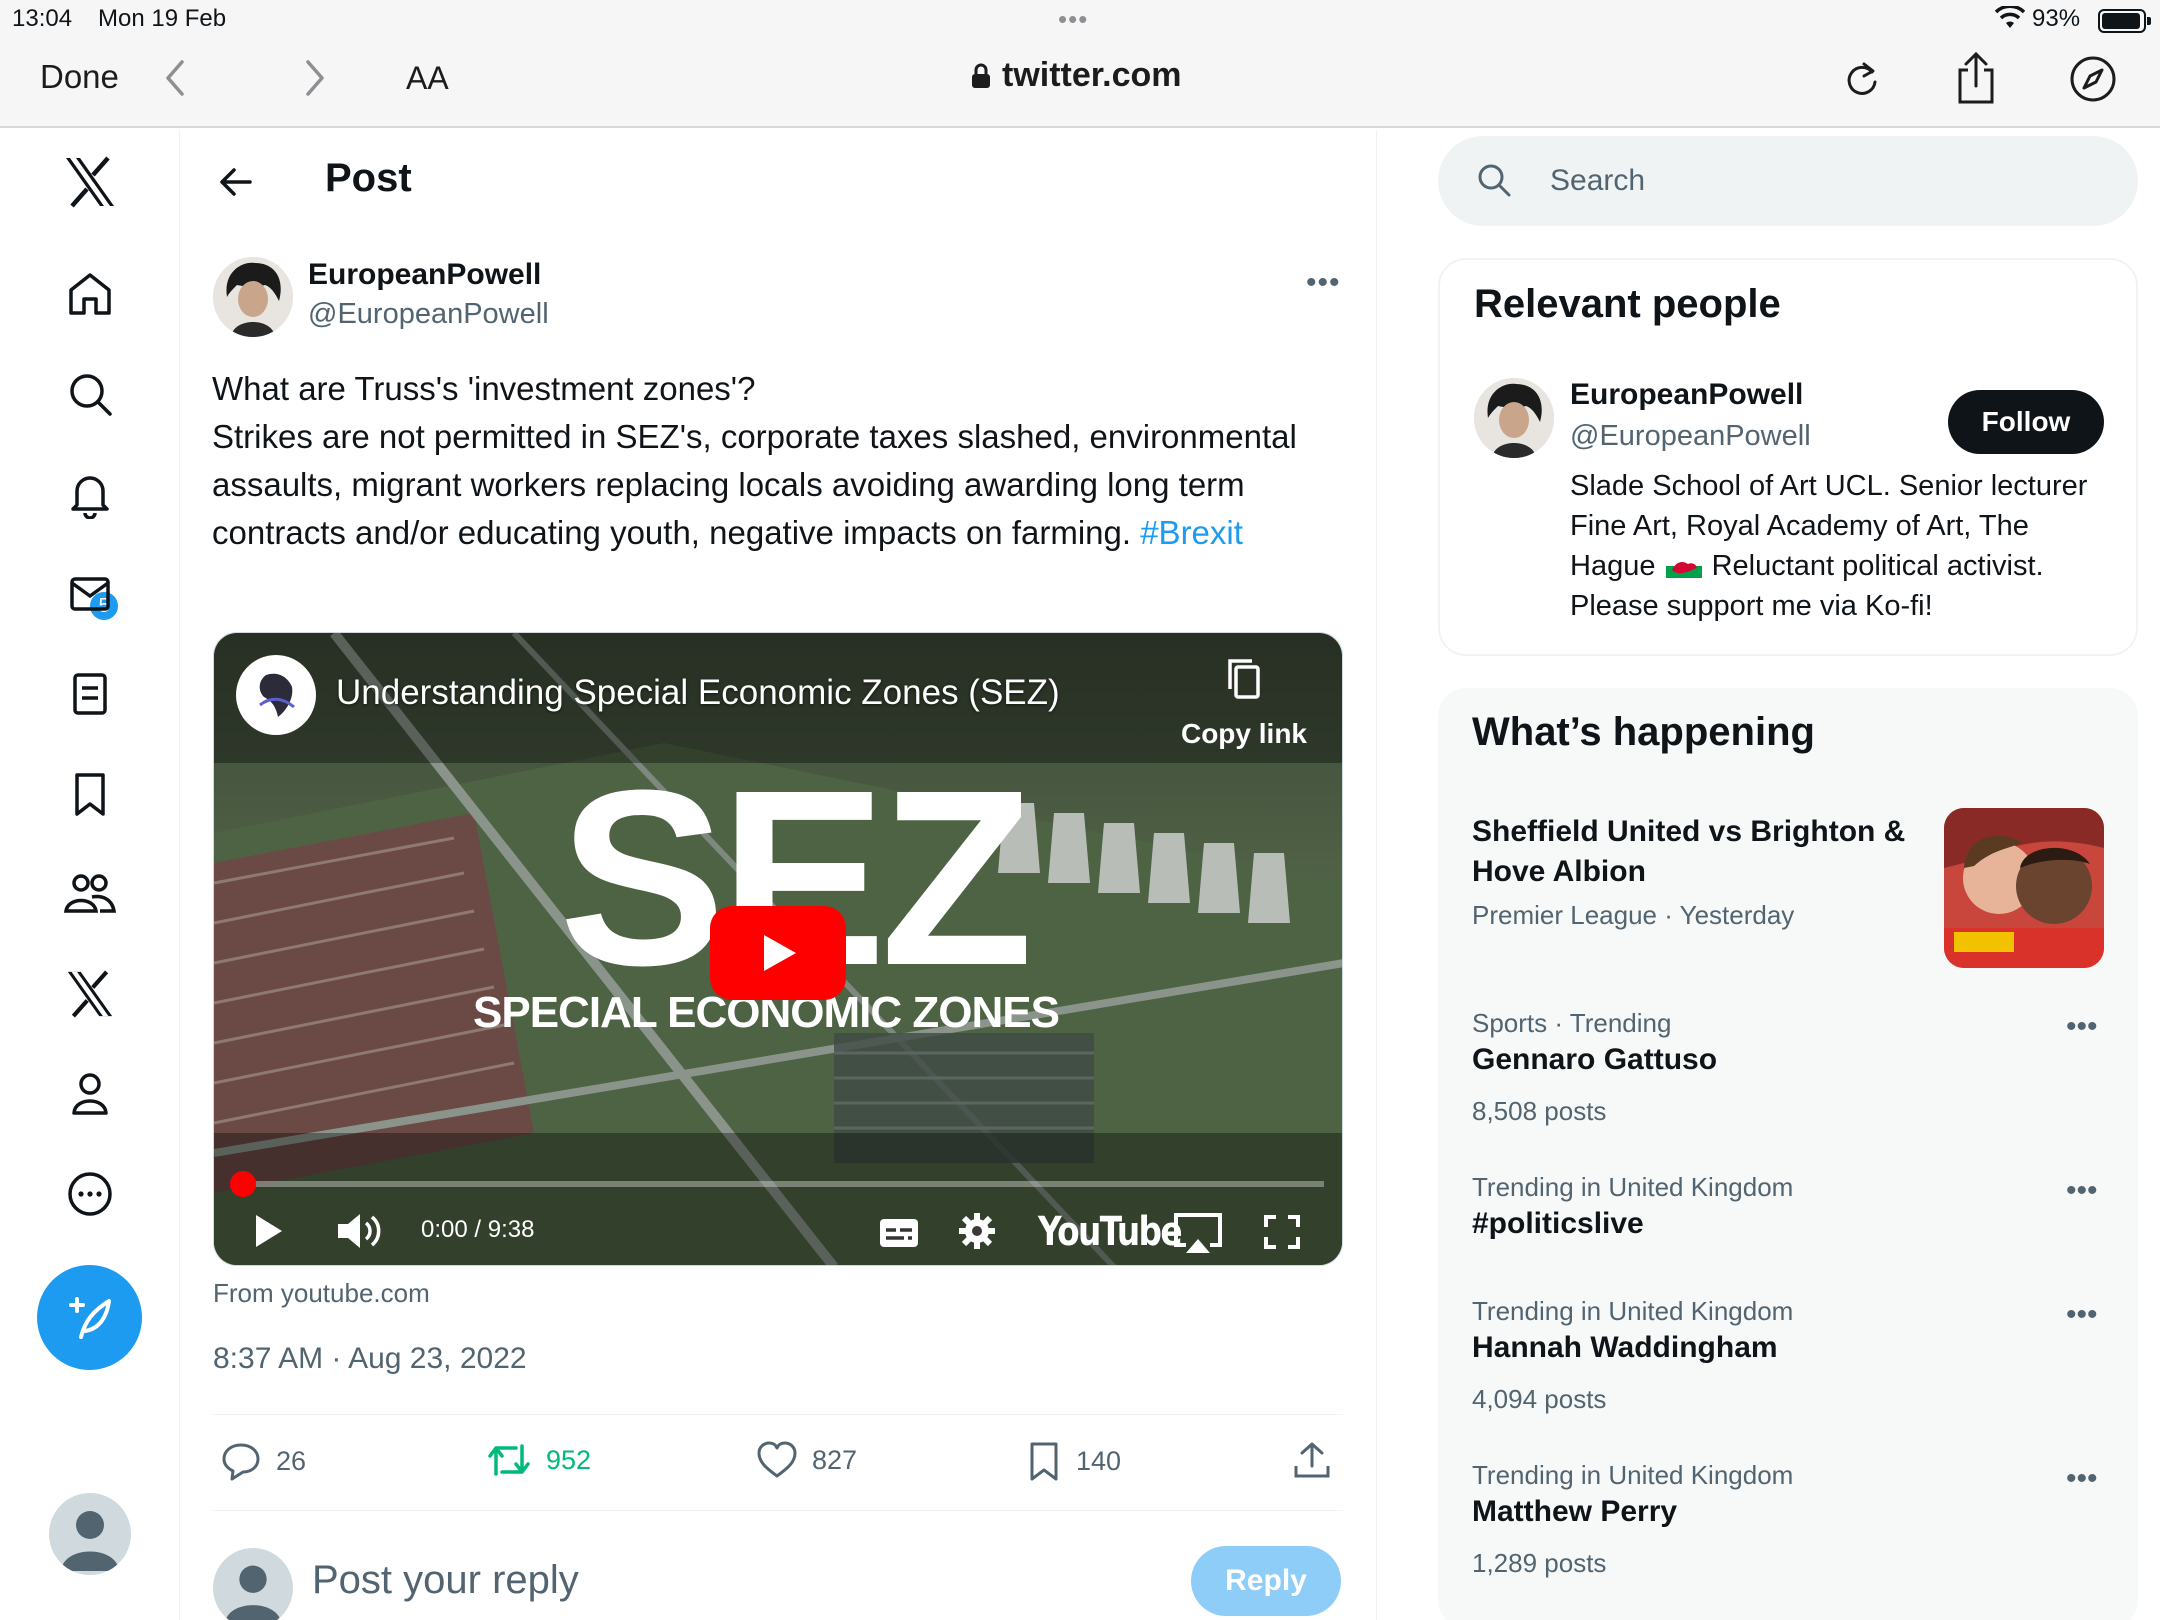  What do you see at coordinates (2056, 18) in the screenshot?
I see `battery-percentage: 93%` at bounding box center [2056, 18].